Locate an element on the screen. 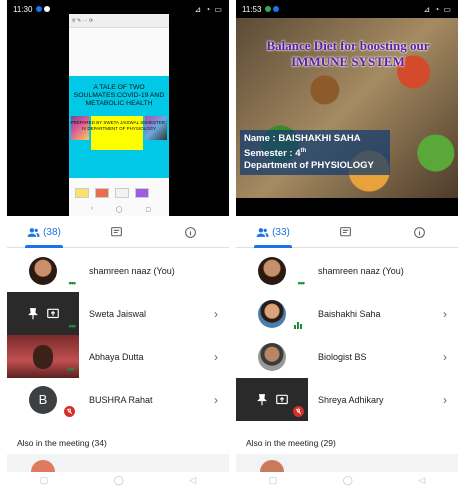 This screenshot has width=458, height=487. meeting-tabs: (33) is located at coordinates (347, 233).